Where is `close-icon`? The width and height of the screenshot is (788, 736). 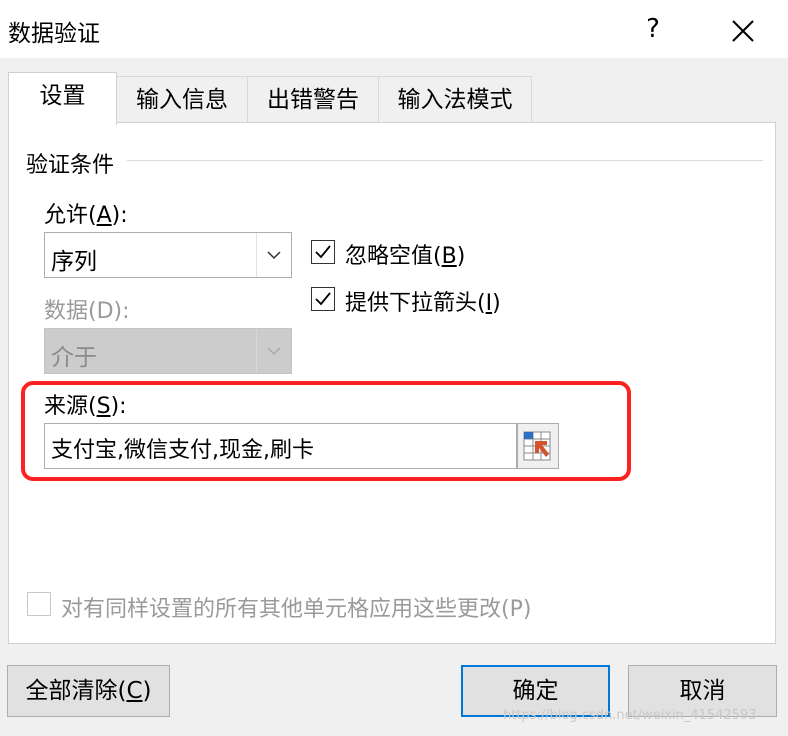
close-icon is located at coordinates (743, 31).